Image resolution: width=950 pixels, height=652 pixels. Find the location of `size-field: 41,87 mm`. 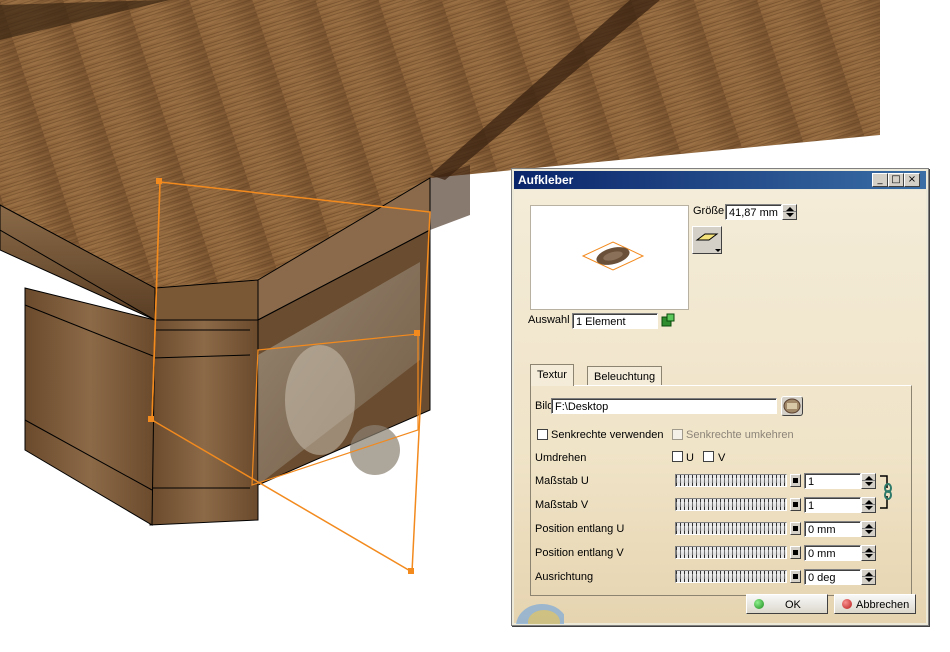

size-field: 41,87 mm is located at coordinates (753, 212).